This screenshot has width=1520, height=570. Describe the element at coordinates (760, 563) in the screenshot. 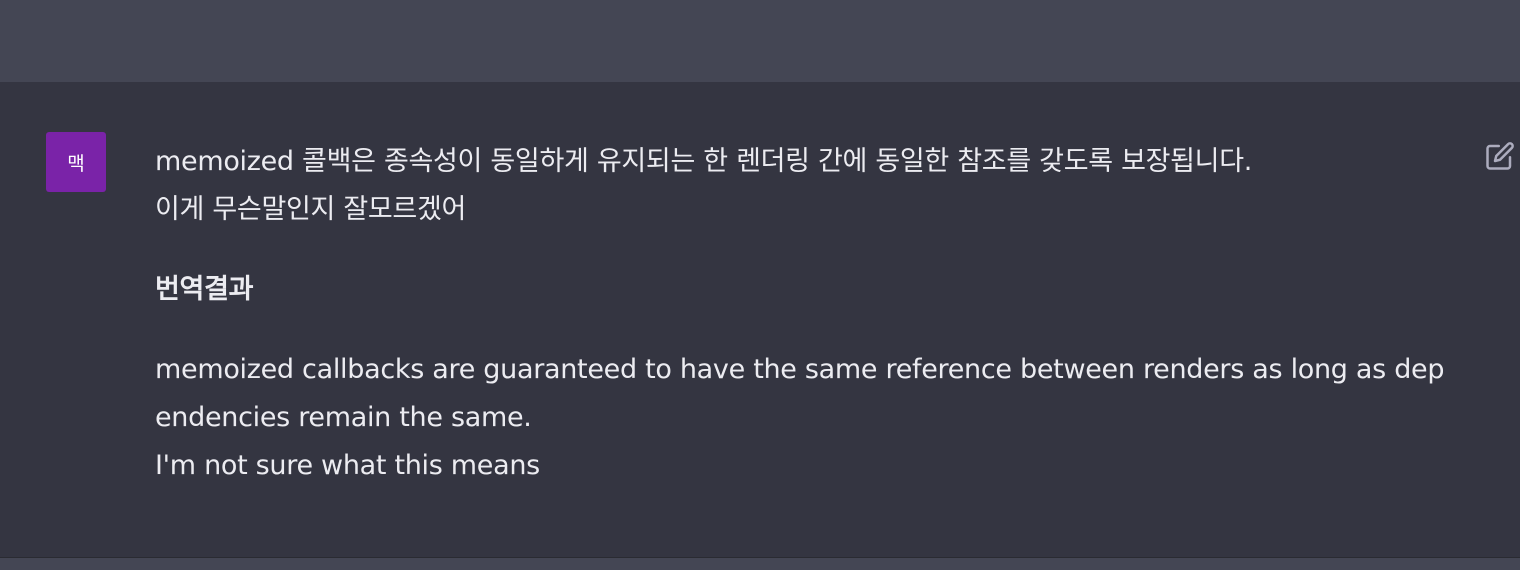

I see `bottom-band` at that location.